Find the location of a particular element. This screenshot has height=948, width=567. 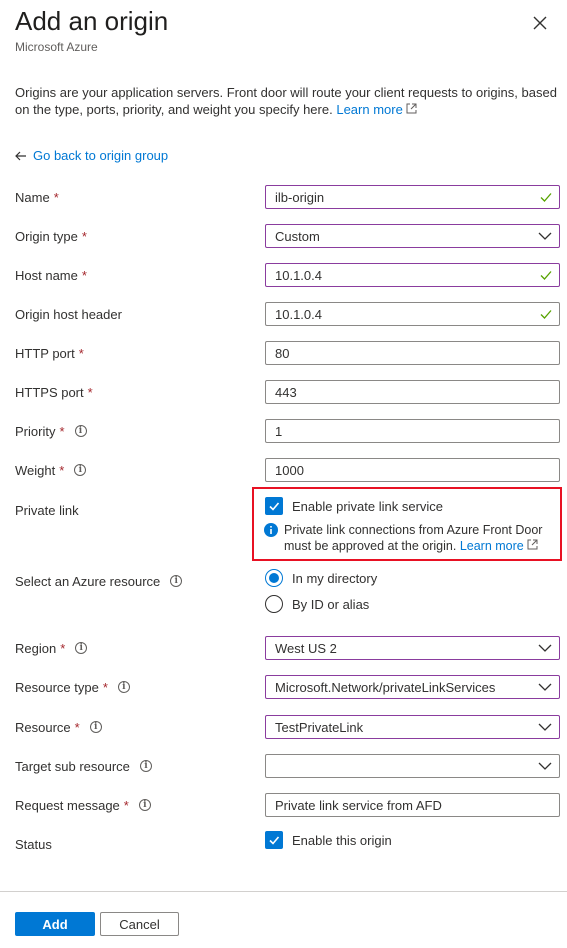

radio-label: In my directory is located at coordinates (335, 578).